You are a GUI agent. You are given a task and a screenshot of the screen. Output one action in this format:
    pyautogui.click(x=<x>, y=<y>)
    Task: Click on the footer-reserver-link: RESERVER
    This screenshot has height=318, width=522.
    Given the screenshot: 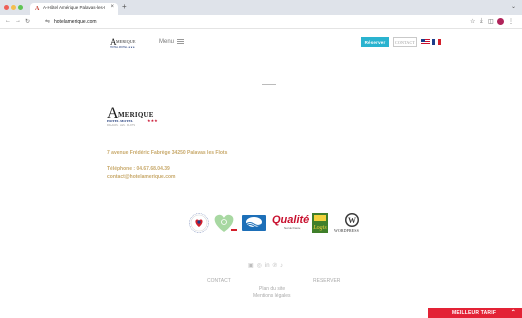 What is the action you would take?
    pyautogui.click(x=326, y=281)
    